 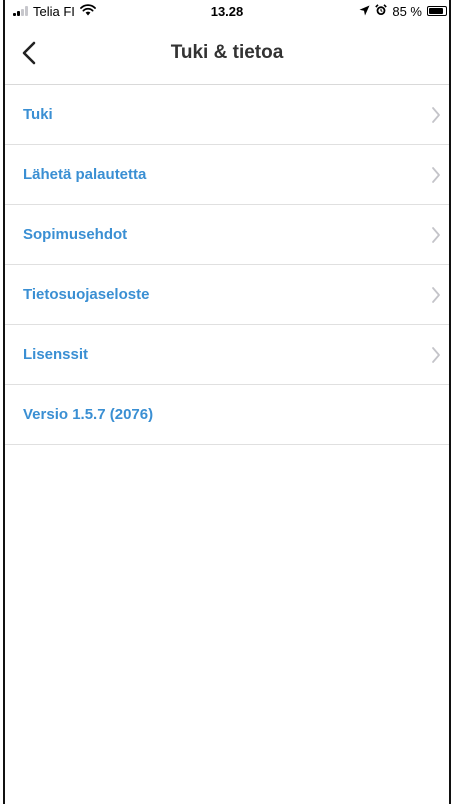 What do you see at coordinates (56, 354) in the screenshot?
I see `list-item-label: Lisenssit` at bounding box center [56, 354].